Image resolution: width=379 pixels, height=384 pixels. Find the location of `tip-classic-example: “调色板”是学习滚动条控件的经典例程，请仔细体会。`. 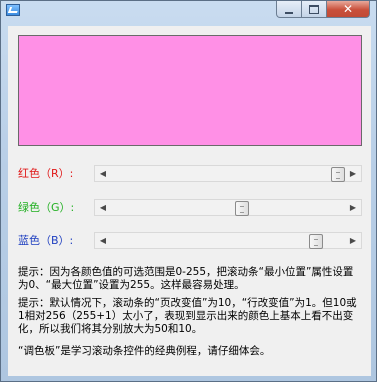

tip-classic-example: “调色板”是学习滚动条控件的经典例程，请仔细体会。 is located at coordinates (144, 351).